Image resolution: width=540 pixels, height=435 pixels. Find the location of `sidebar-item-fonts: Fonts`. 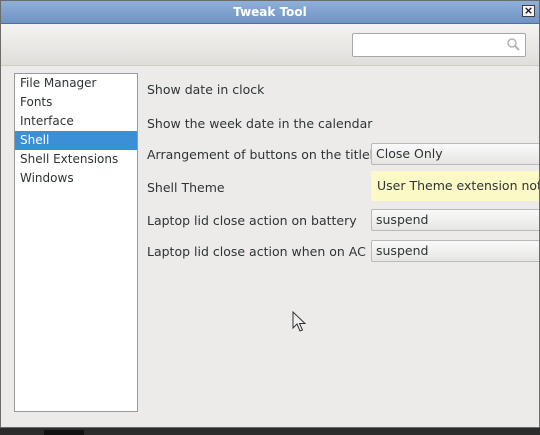

sidebar-item-fonts: Fonts is located at coordinates (76, 102).